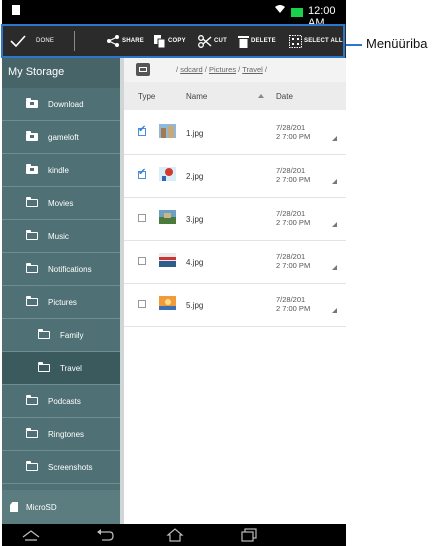 The image size is (446, 546). What do you see at coordinates (72, 335) in the screenshot?
I see `sidebar-item-label: Family` at bounding box center [72, 335].